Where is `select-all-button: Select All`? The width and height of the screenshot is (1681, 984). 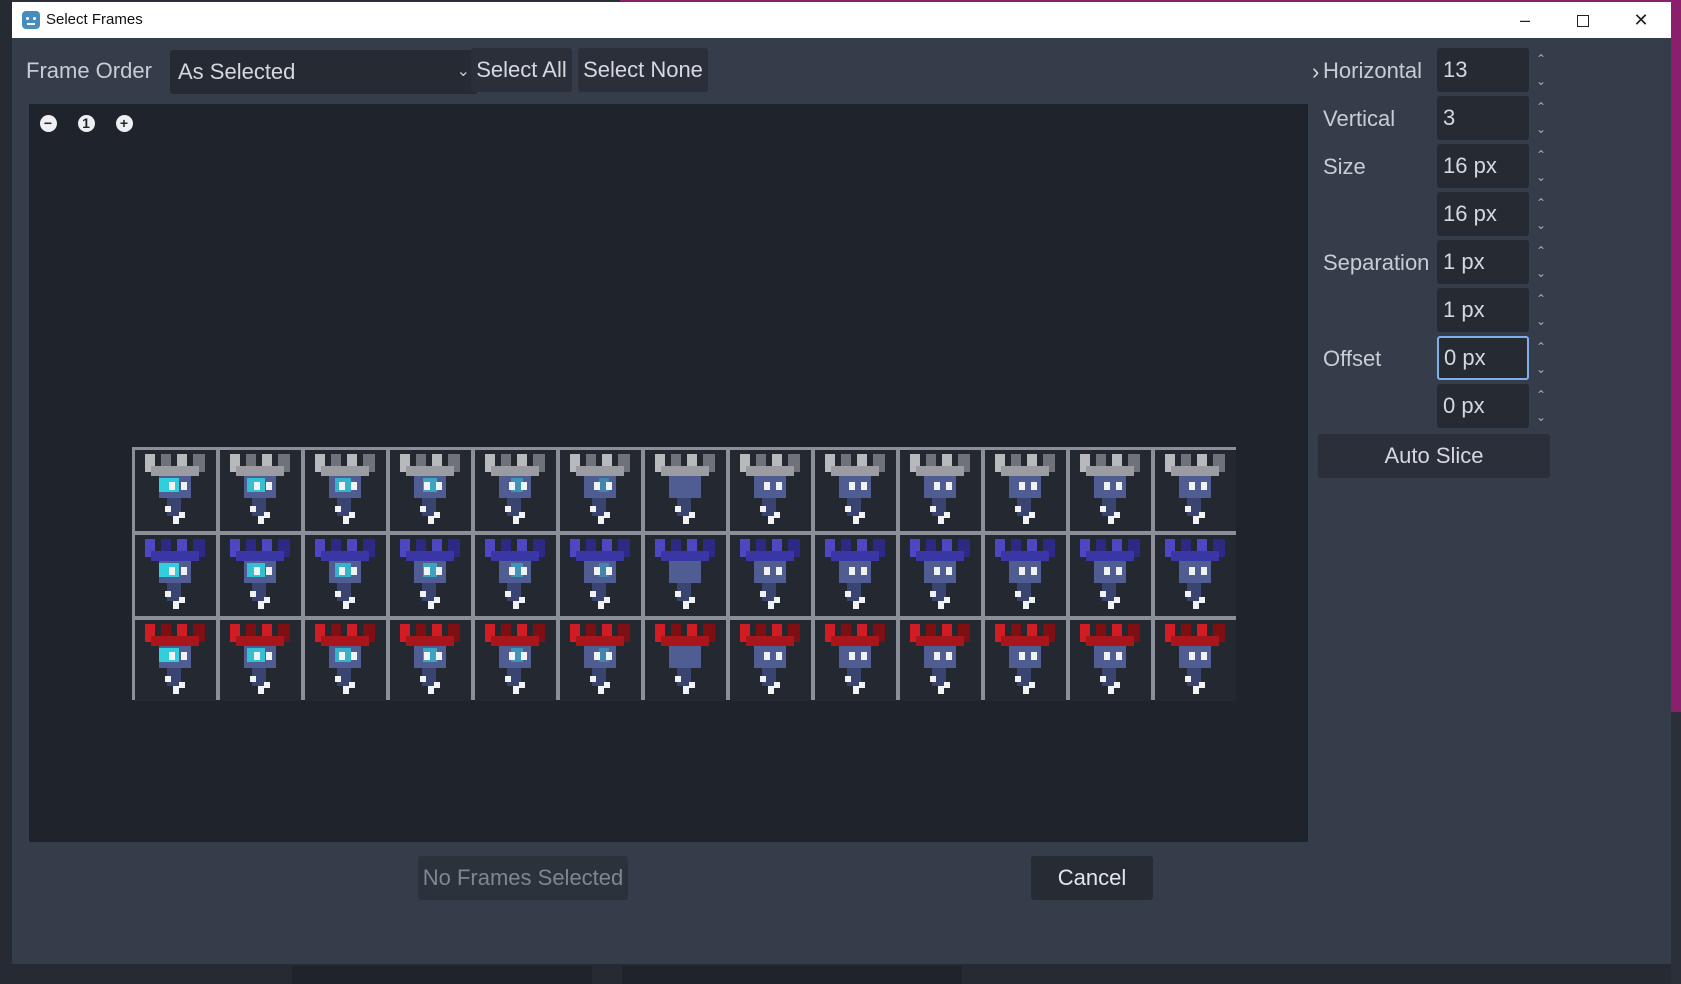 select-all-button: Select All is located at coordinates (521, 70).